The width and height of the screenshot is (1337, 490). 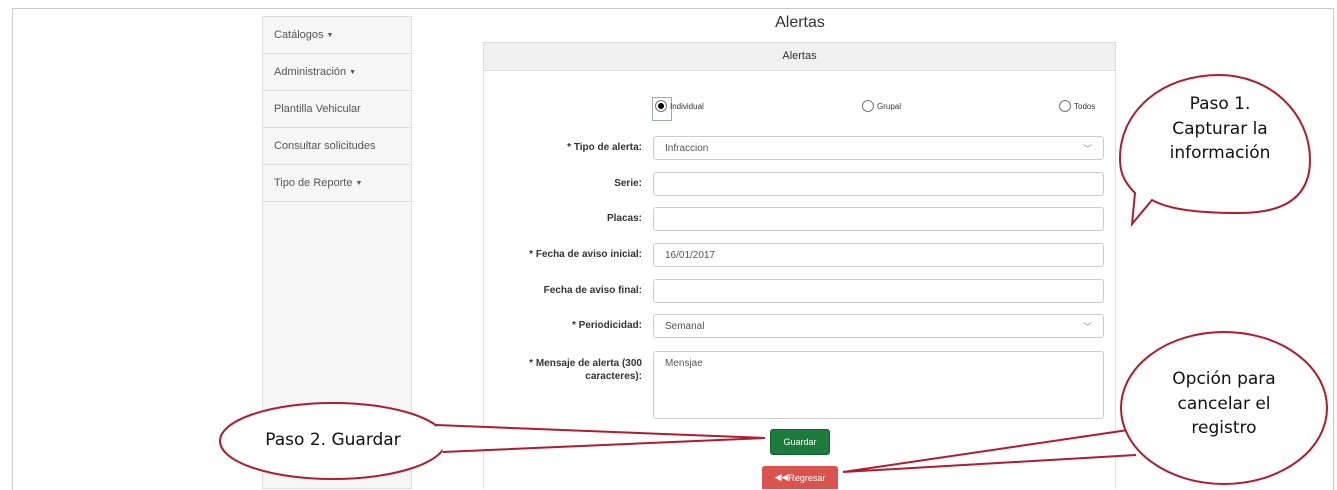 I want to click on callout-line: cancelar el, so click(x=1224, y=403).